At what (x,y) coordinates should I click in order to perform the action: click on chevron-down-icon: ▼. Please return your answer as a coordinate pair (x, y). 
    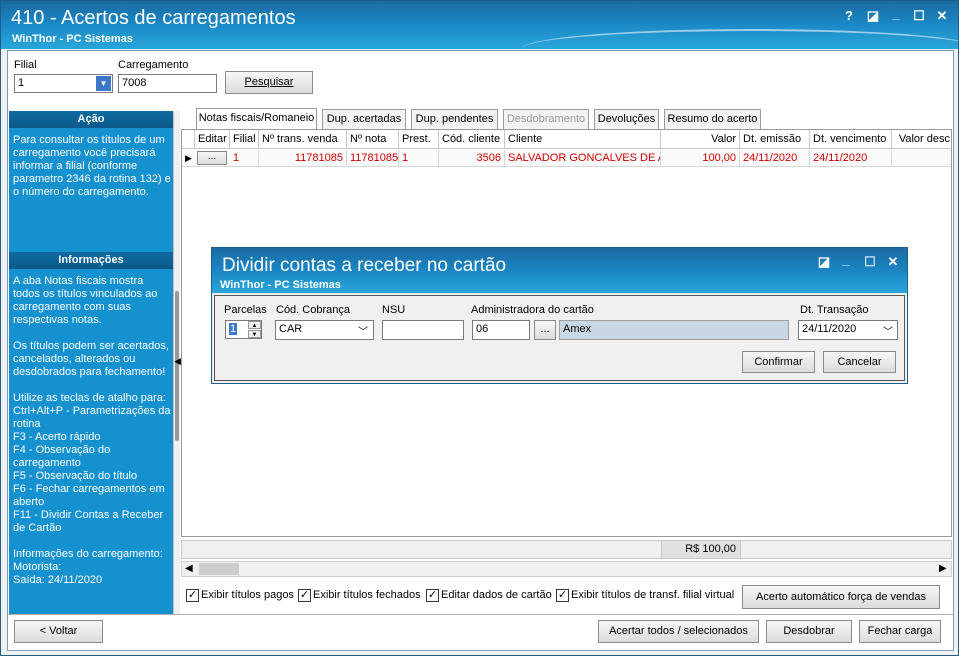
    Looking at the image, I should click on (103, 83).